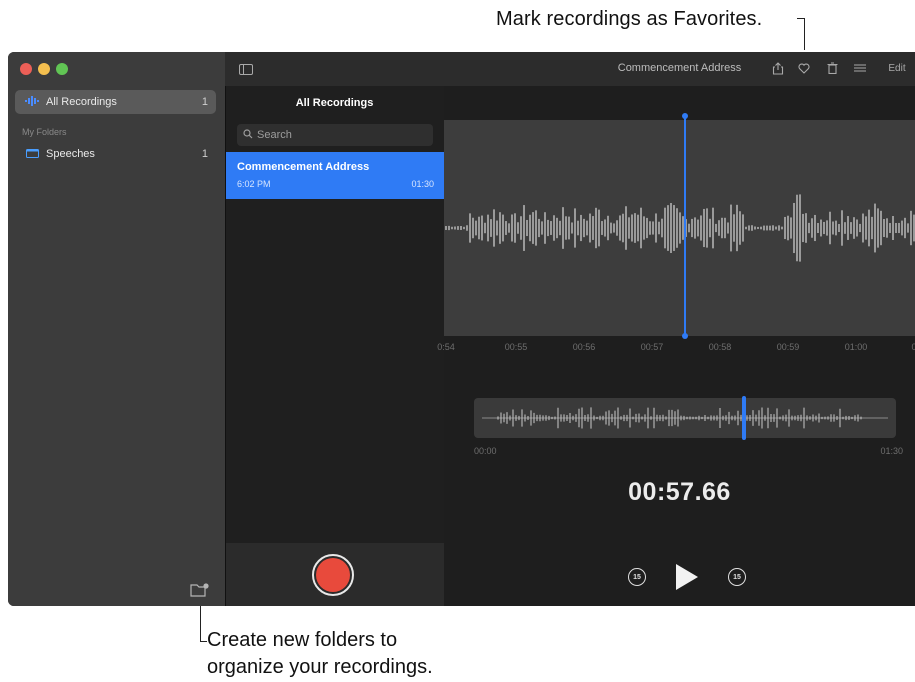  Describe the element at coordinates (274, 135) in the screenshot. I see `search-placeholder: Search` at that location.